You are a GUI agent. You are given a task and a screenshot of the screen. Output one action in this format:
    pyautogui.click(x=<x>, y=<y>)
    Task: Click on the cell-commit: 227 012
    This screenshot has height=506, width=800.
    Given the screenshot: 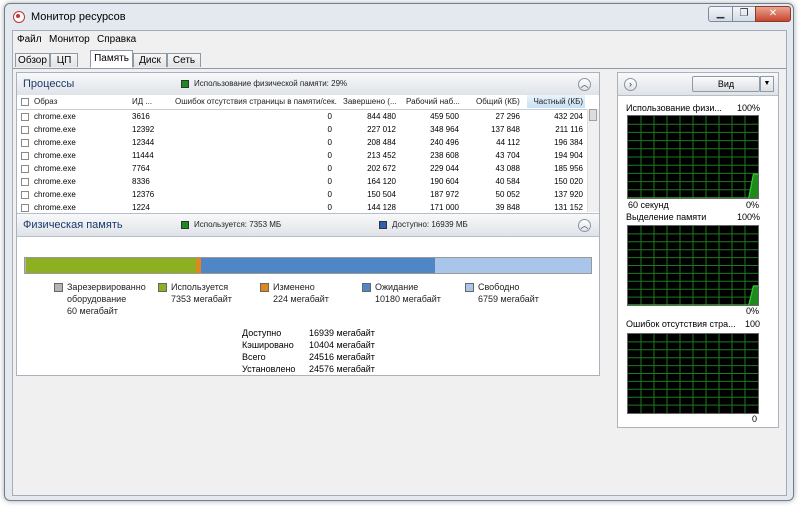 What is the action you would take?
    pyautogui.click(x=381, y=129)
    